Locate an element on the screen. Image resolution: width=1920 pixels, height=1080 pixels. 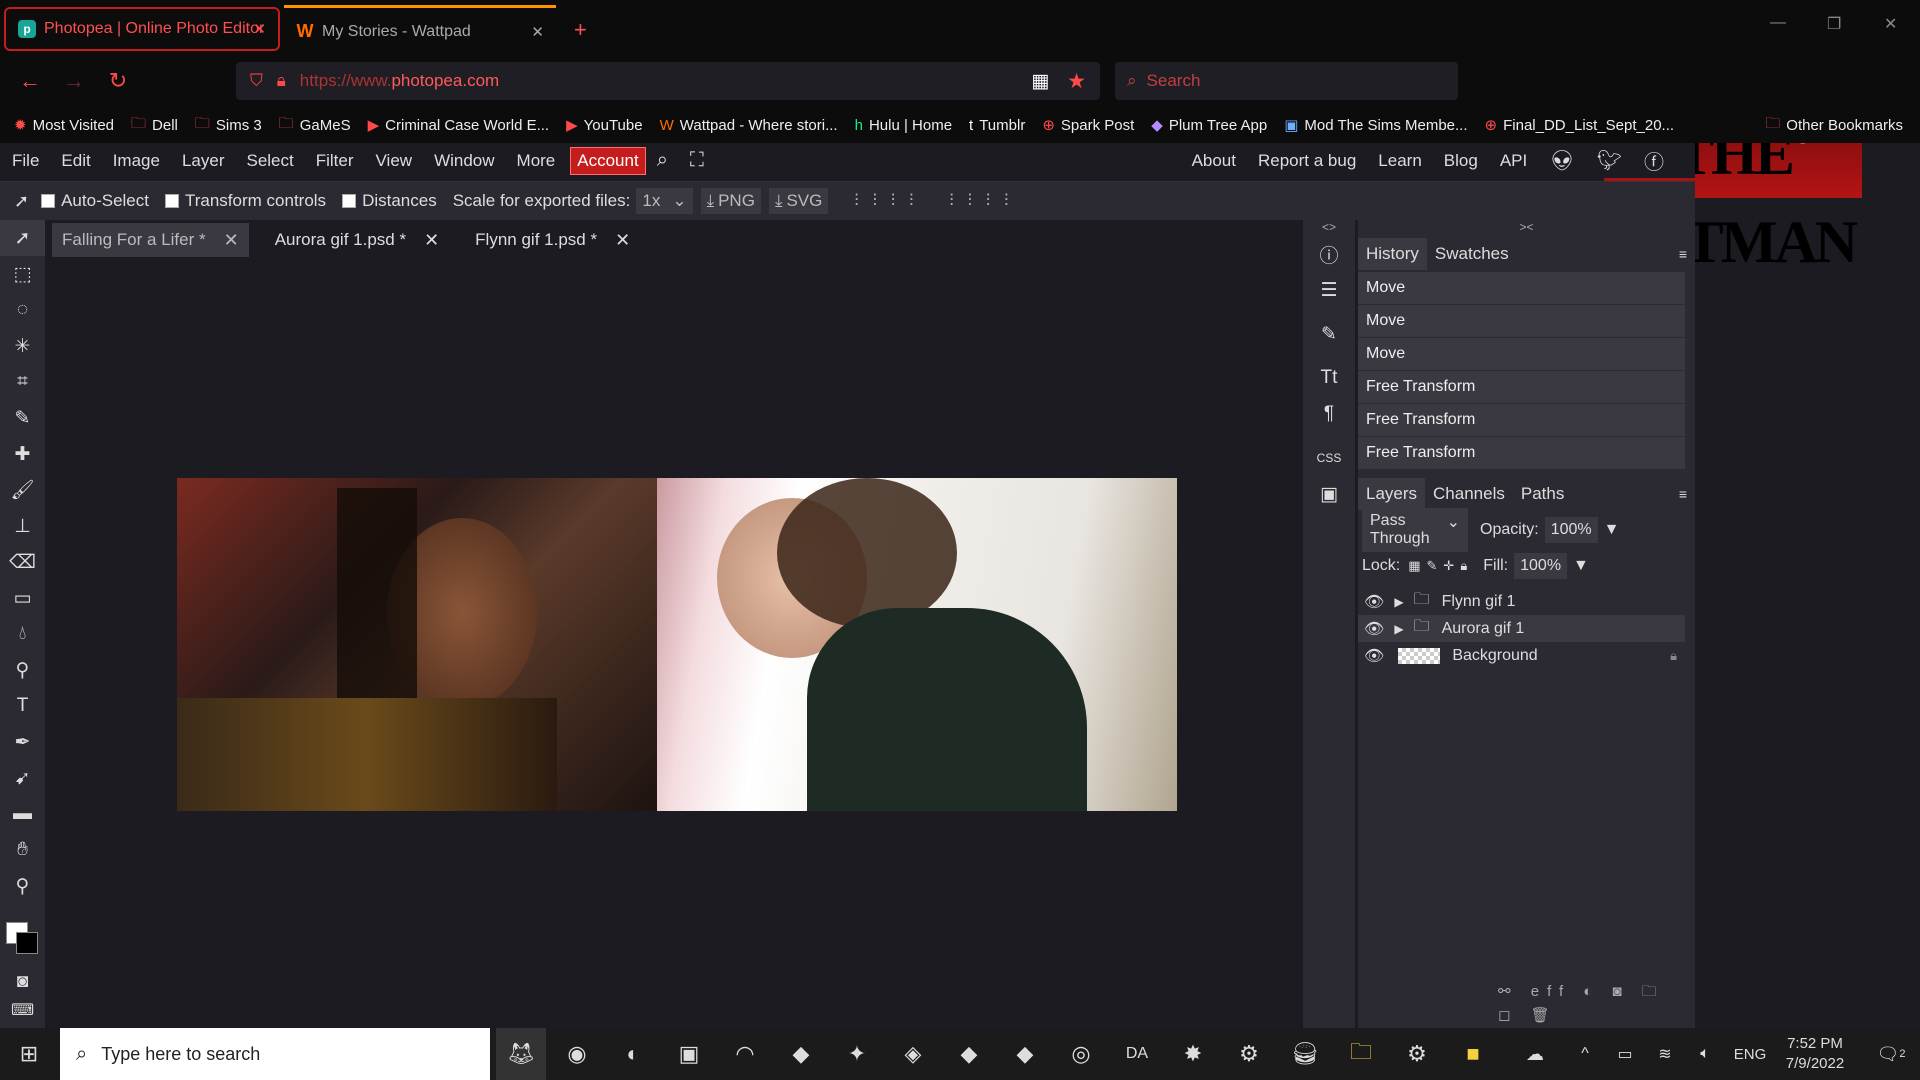
sims-icon: ◆ is located at coordinates (801, 1054).